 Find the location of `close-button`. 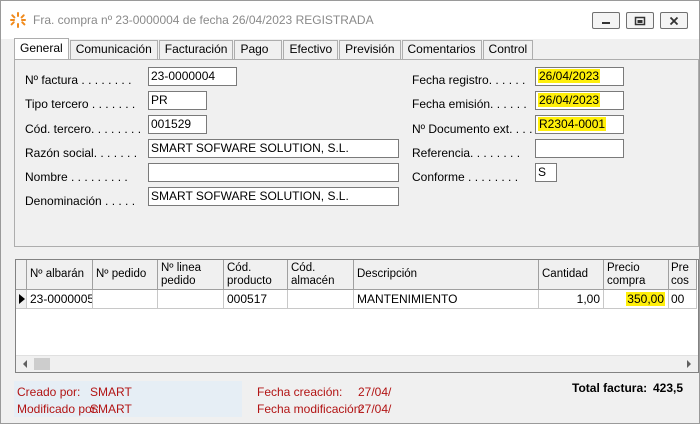

close-button is located at coordinates (674, 20).